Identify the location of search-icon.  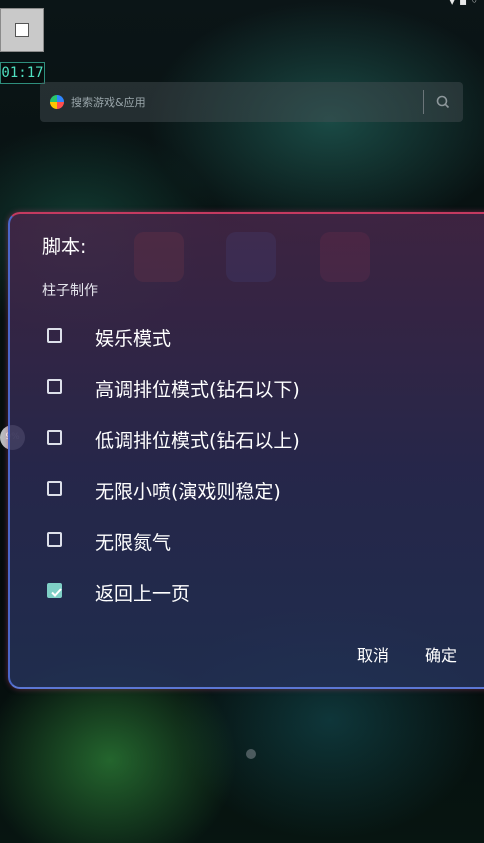
(443, 102).